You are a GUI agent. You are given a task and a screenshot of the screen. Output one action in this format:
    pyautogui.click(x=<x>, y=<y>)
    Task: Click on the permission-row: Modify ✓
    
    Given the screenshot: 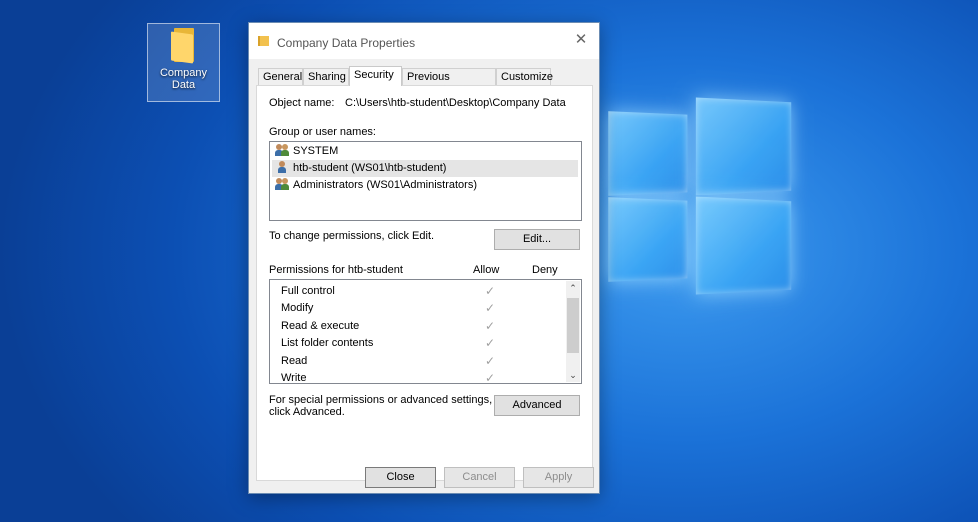 What is the action you would take?
    pyautogui.click(x=421, y=308)
    